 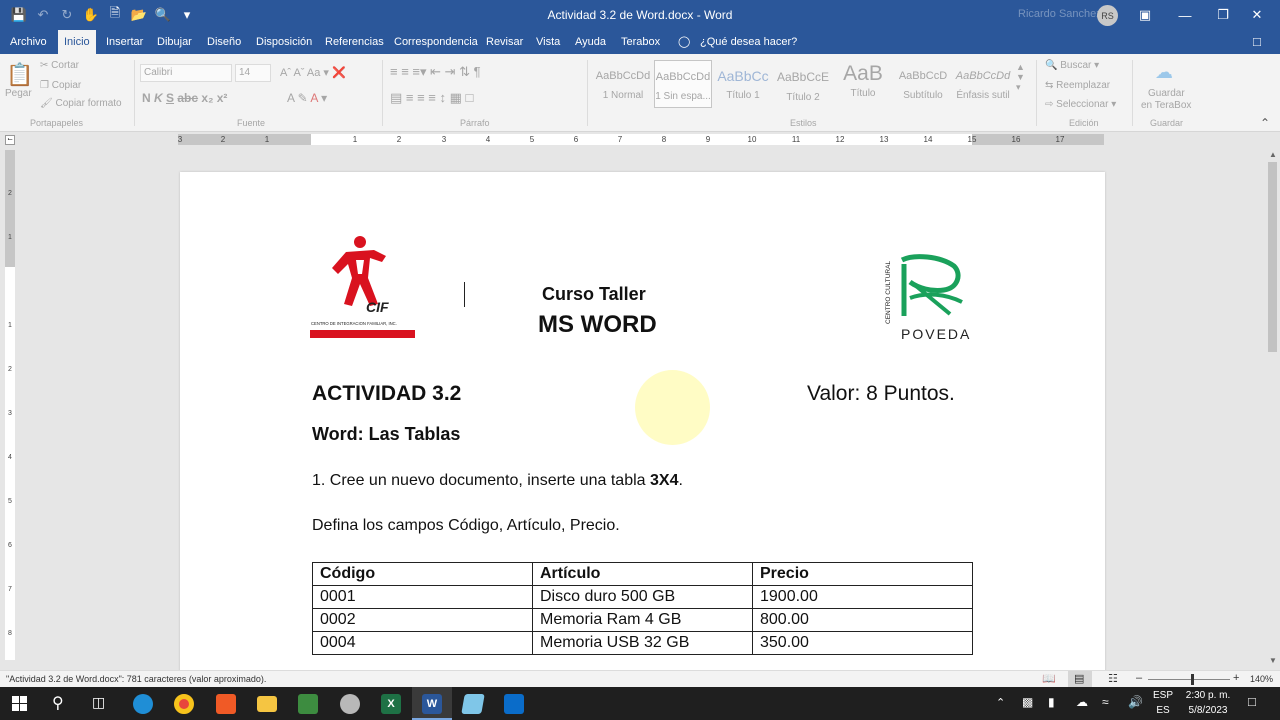 What do you see at coordinates (642, 643) in the screenshot?
I see `table-cell: Memoria USB 32 GB` at bounding box center [642, 643].